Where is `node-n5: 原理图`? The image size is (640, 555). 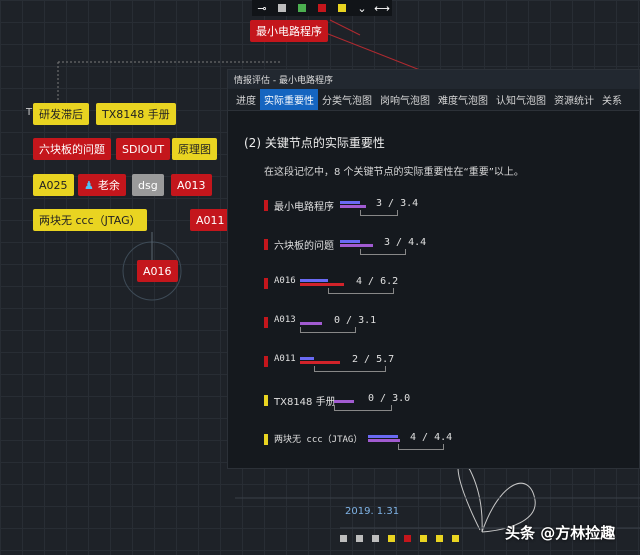 node-n5: 原理图 is located at coordinates (194, 149).